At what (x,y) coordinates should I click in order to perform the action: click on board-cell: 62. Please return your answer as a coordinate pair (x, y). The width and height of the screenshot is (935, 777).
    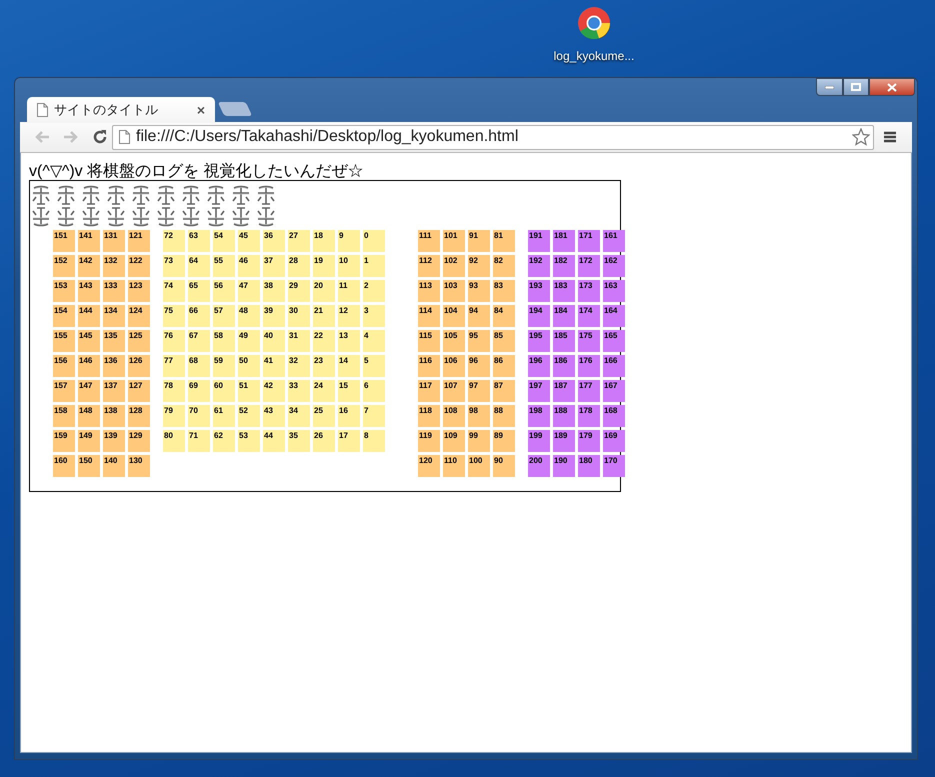
    Looking at the image, I should click on (224, 441).